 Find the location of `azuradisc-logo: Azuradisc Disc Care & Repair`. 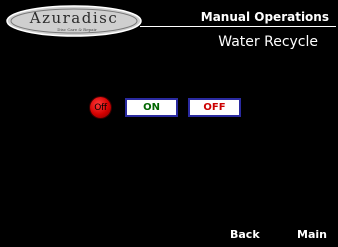

azuradisc-logo: Azuradisc Disc Care & Repair is located at coordinates (74, 21).